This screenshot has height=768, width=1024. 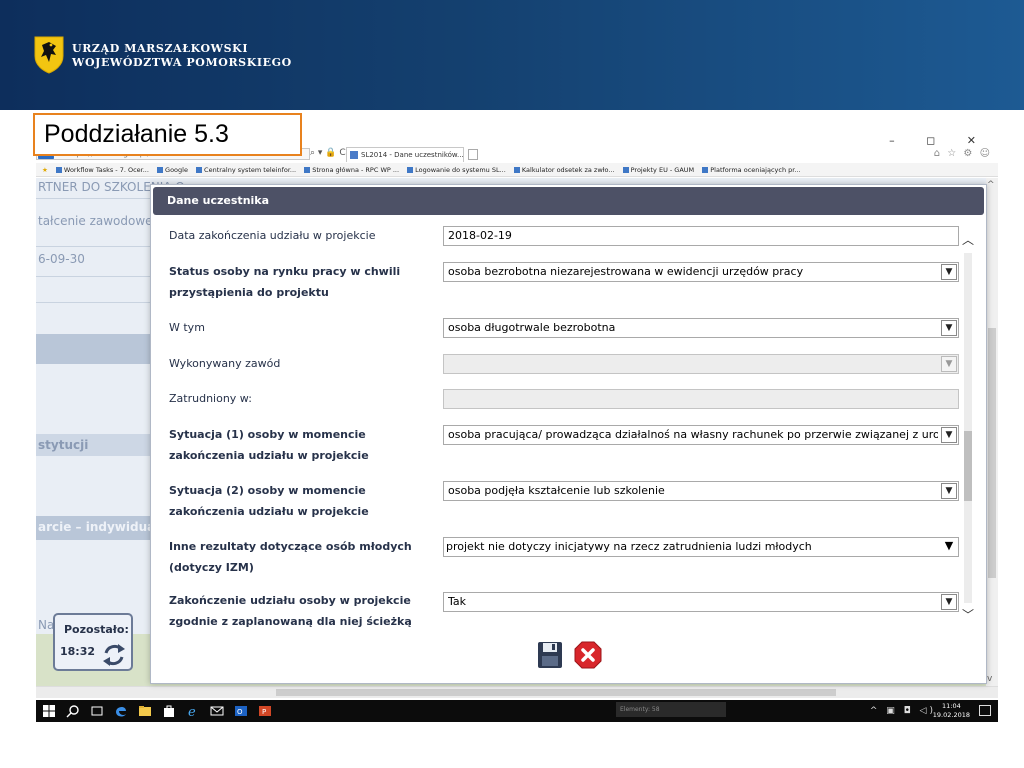 I want to click on svg-text: P, so click(x=264, y=712).